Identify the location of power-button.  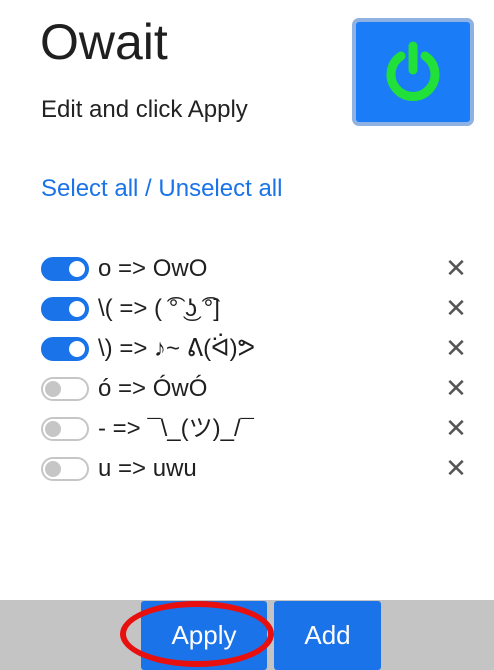
(413, 72).